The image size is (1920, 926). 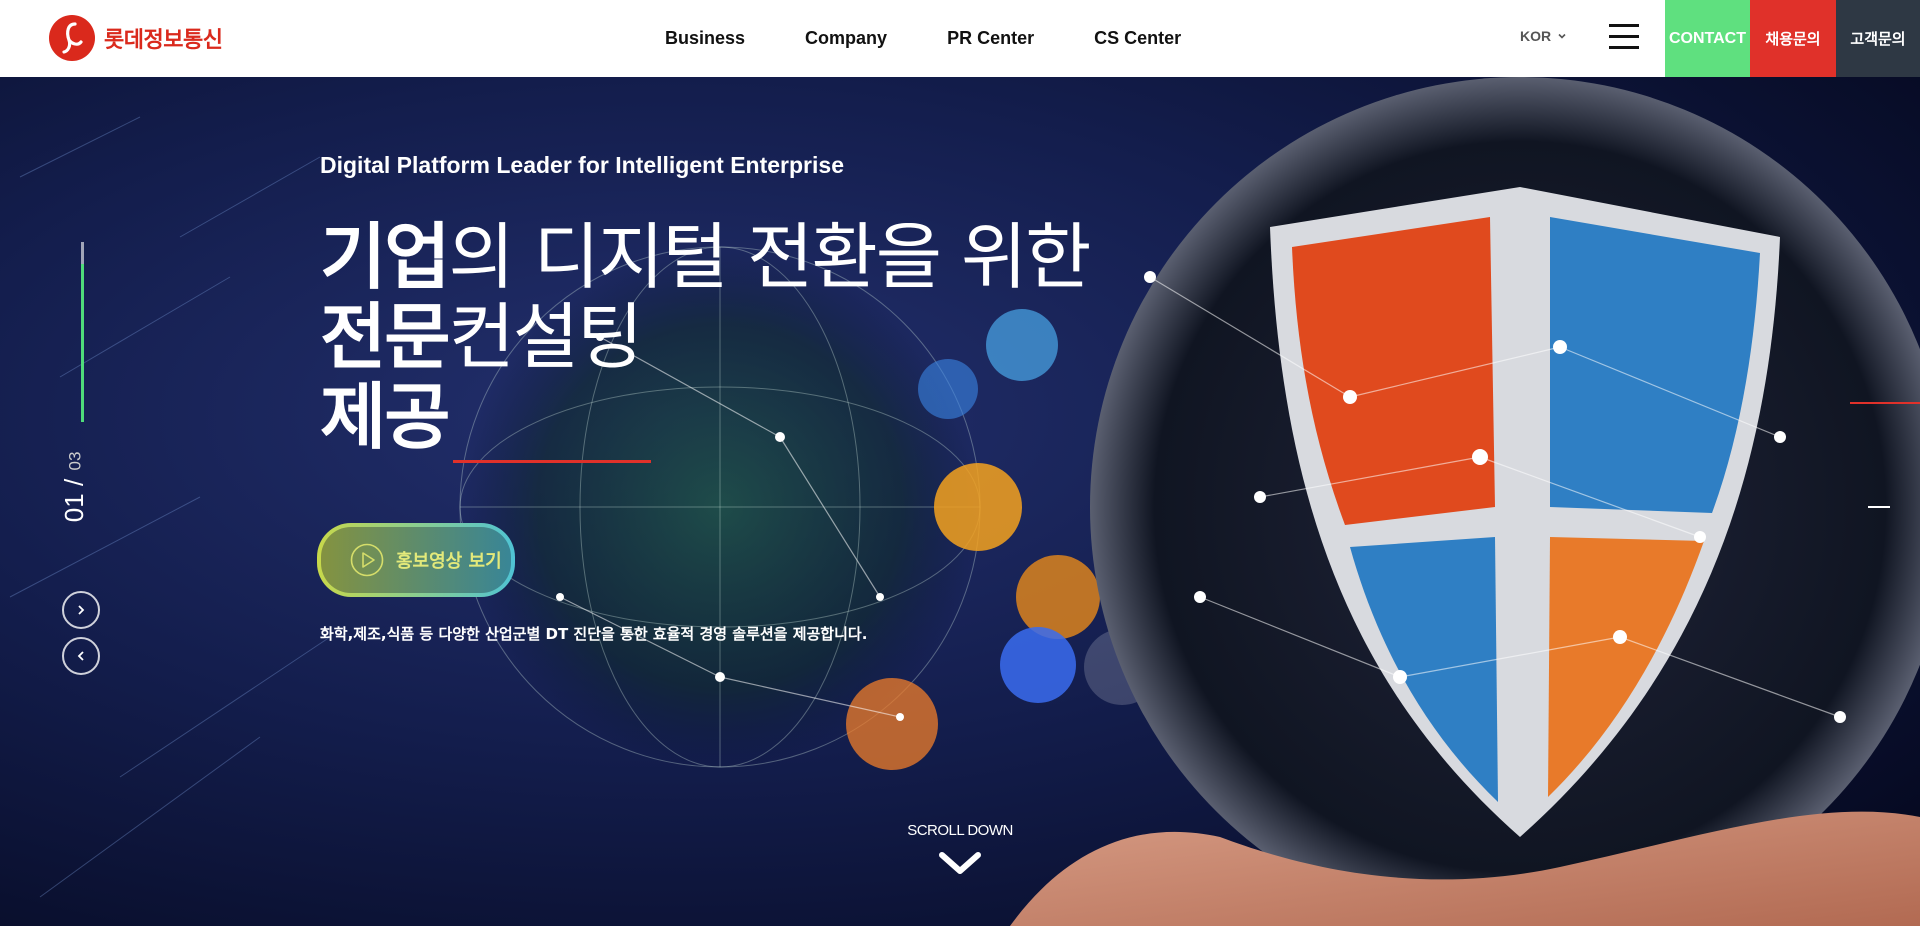 I want to click on hero-title-line-1: 기업의 디지털 전환을 위한, so click(x=705, y=257).